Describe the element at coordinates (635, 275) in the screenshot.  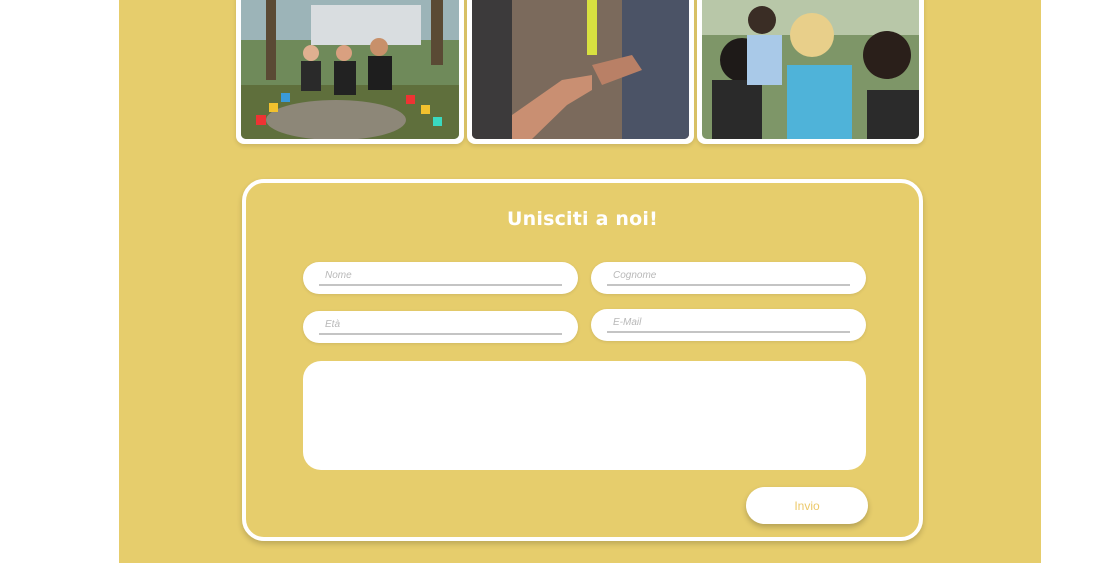
I see `cognome-placeholder: Cognome` at that location.